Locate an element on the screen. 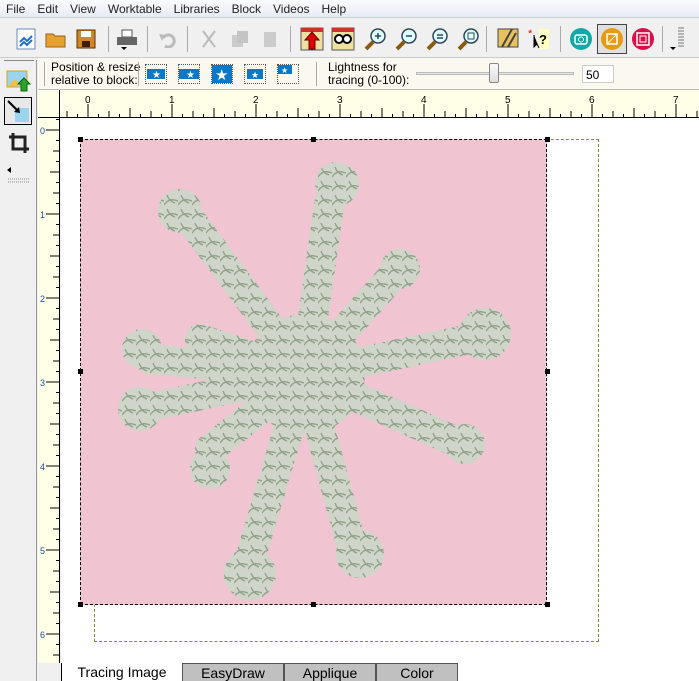 Image resolution: width=699 pixels, height=681 pixels. save-icon is located at coordinates (86, 39).